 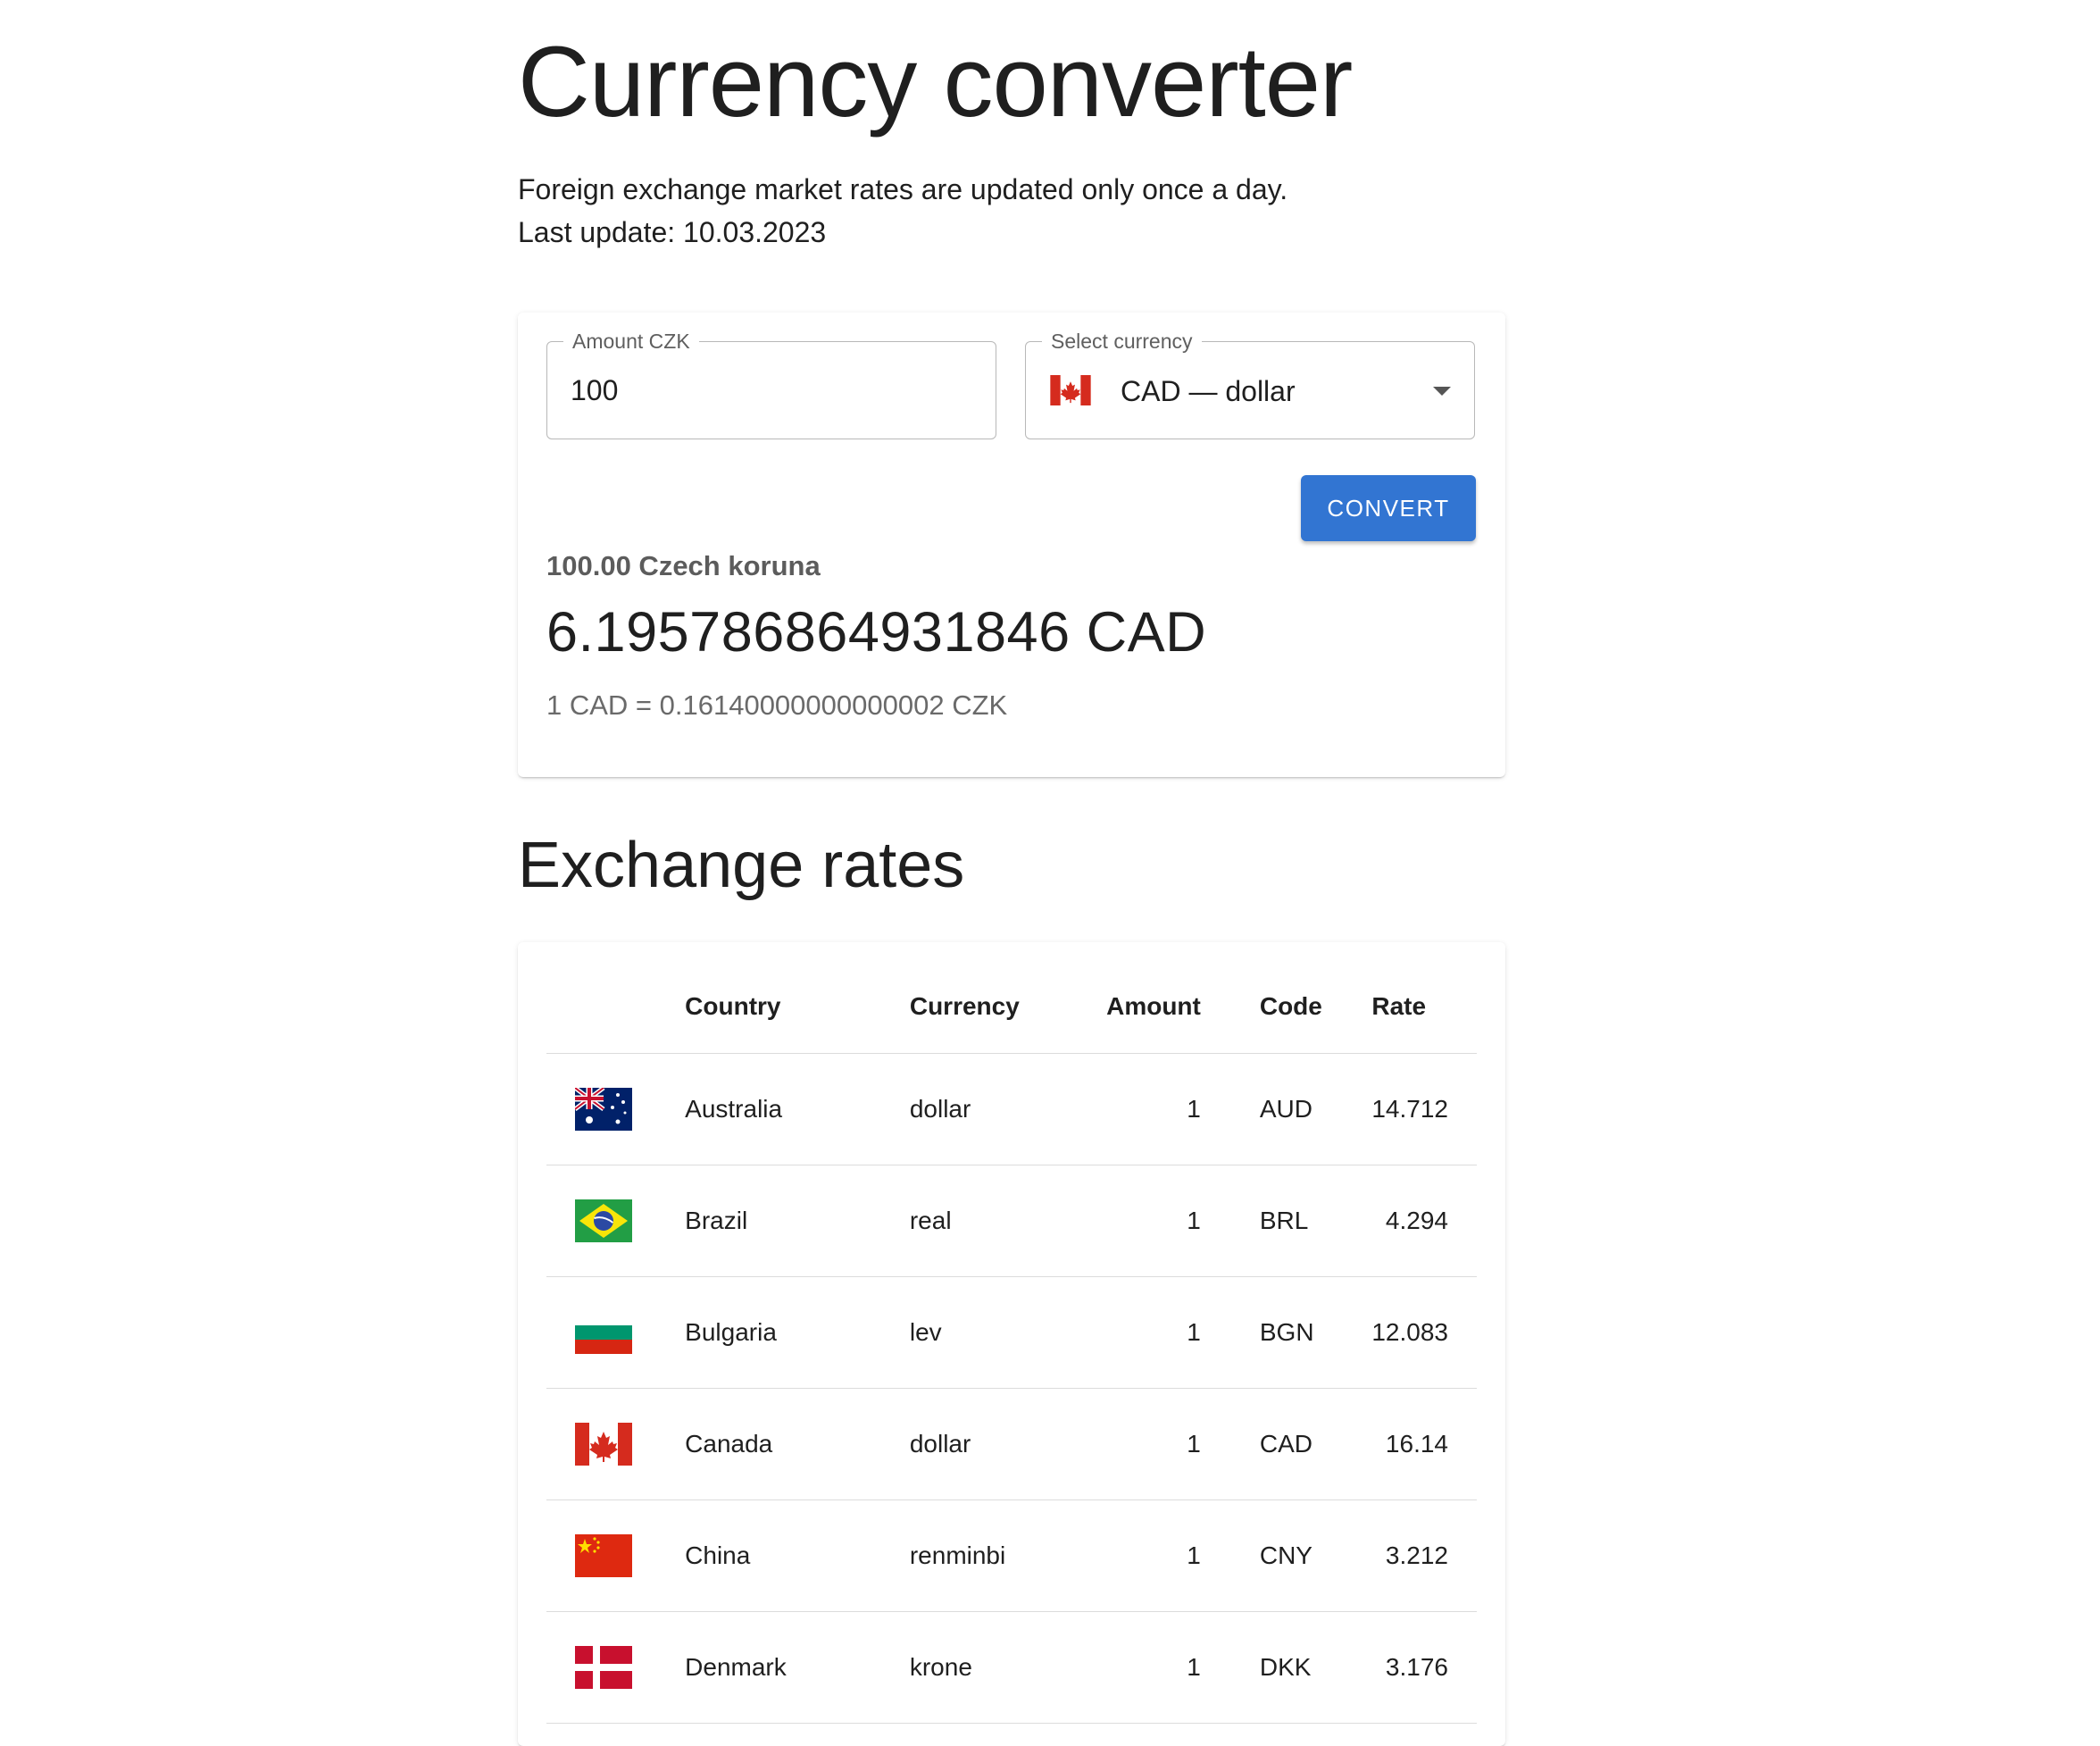 What do you see at coordinates (798, 1556) in the screenshot?
I see `cell-country: China` at bounding box center [798, 1556].